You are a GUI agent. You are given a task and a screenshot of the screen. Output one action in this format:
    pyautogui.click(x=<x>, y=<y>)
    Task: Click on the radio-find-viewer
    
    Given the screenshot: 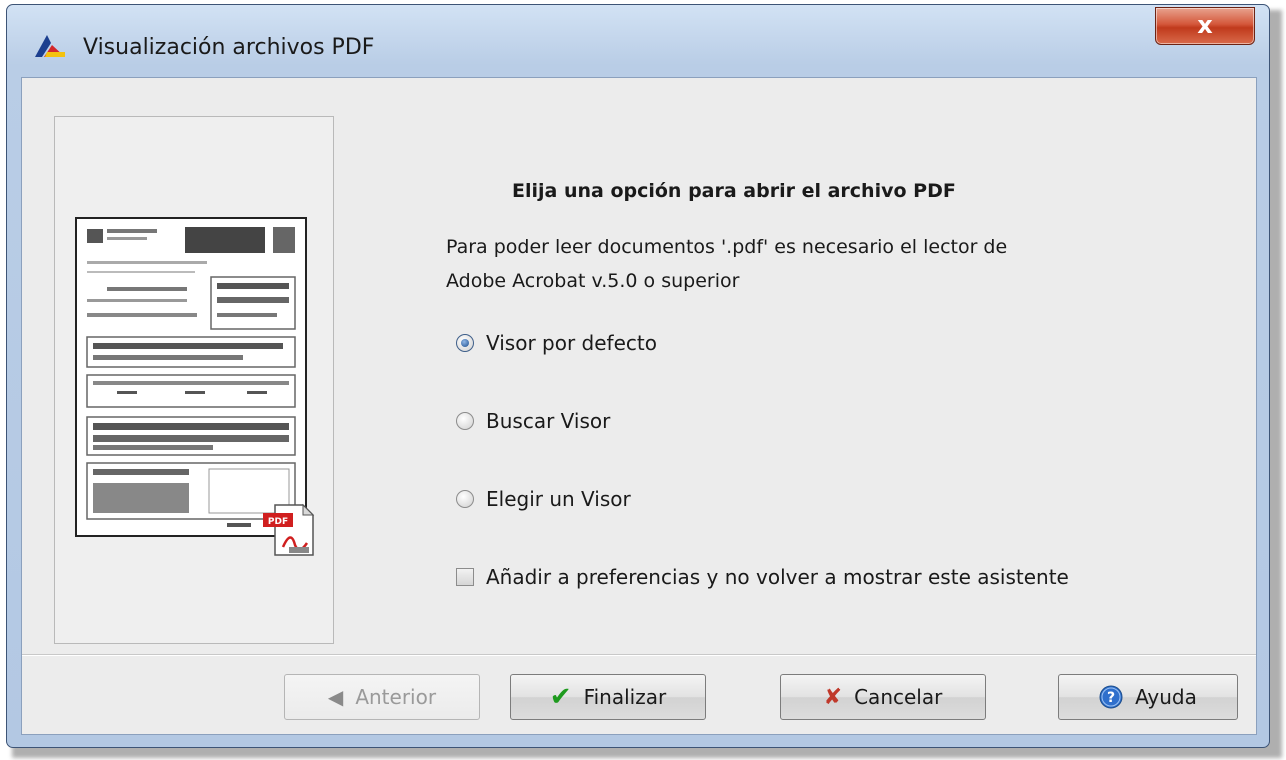 What is the action you would take?
    pyautogui.click(x=465, y=421)
    